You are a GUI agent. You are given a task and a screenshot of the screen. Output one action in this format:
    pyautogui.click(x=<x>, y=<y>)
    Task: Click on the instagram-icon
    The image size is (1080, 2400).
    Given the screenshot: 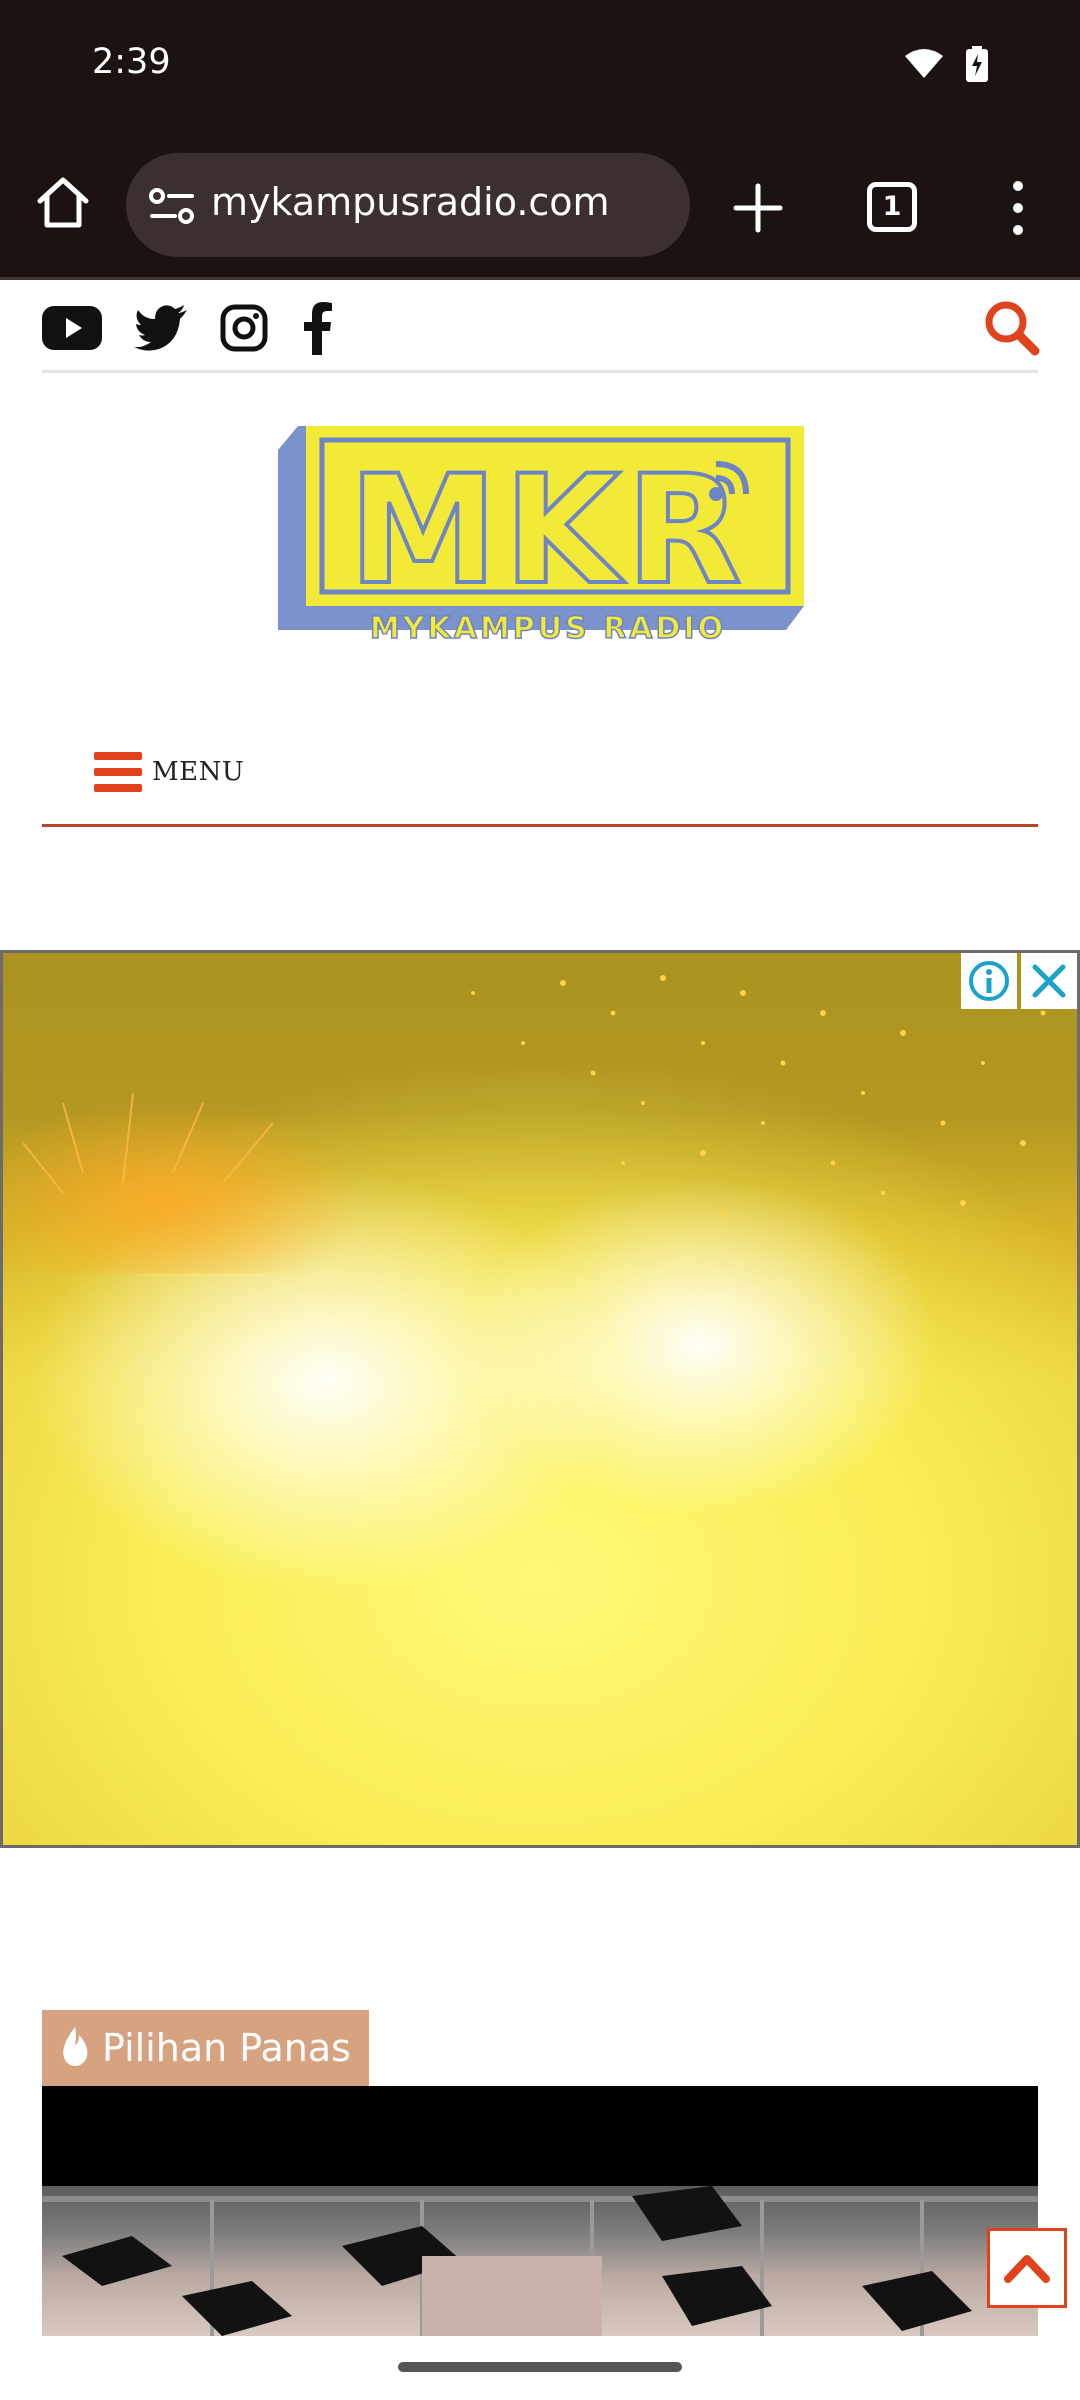 What is the action you would take?
    pyautogui.click(x=244, y=330)
    